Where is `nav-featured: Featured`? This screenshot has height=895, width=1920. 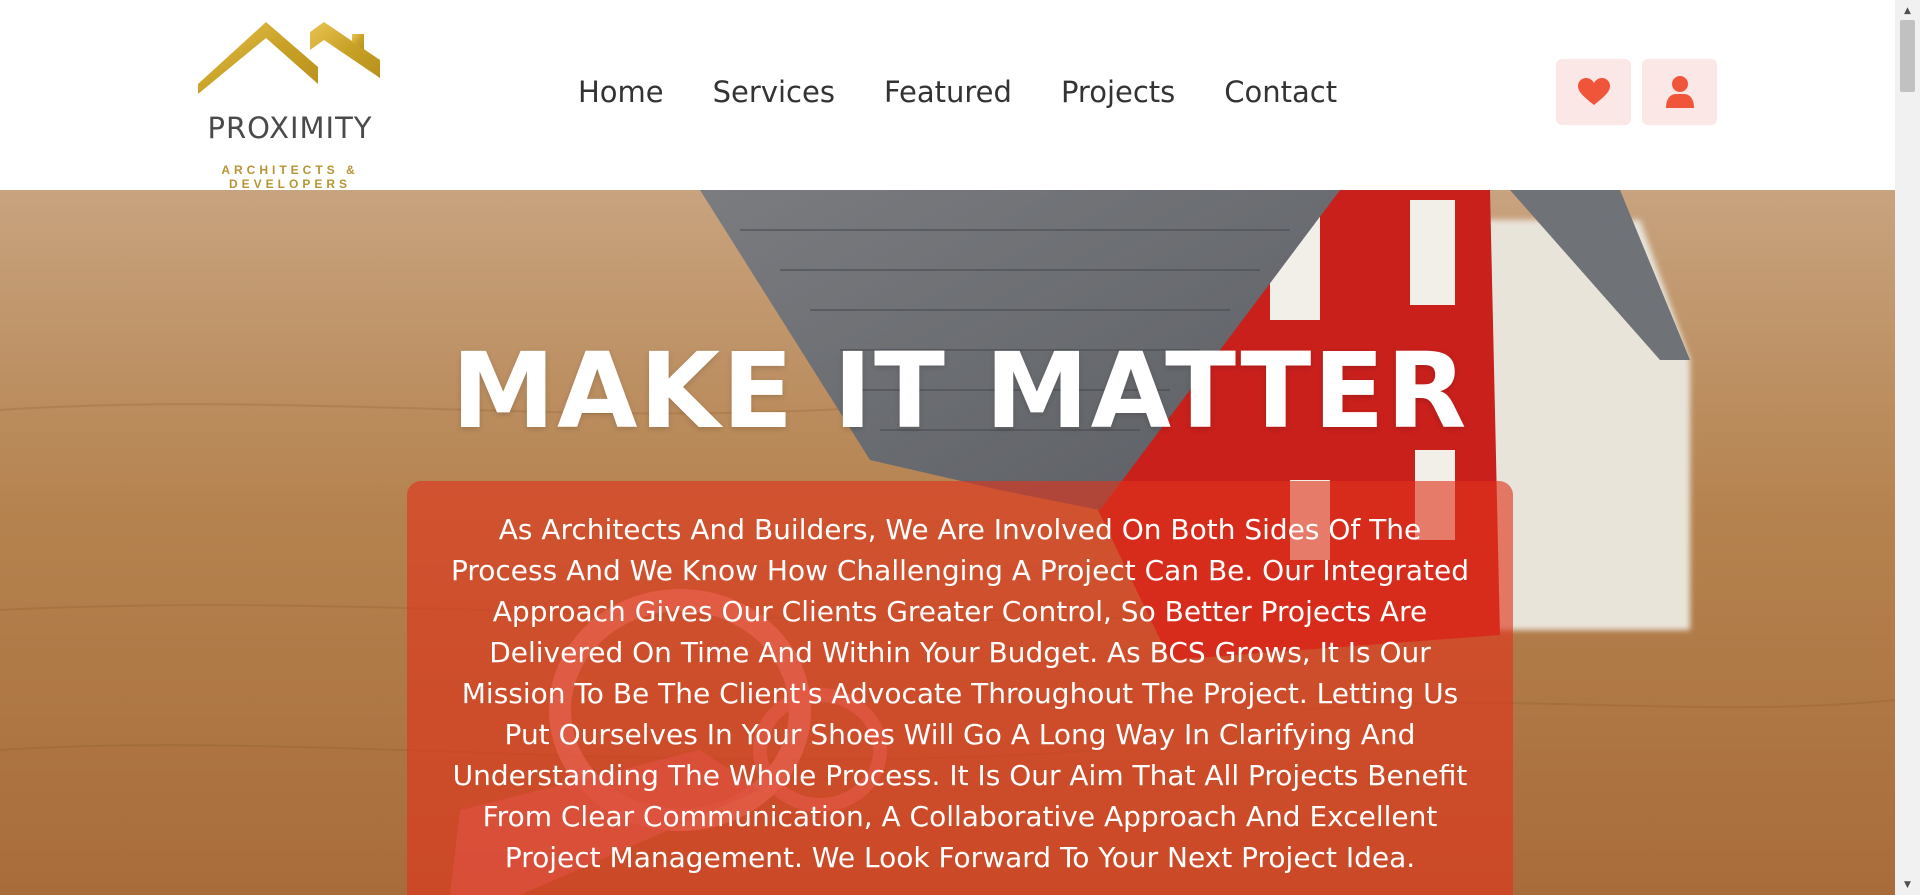
nav-featured: Featured is located at coordinates (948, 92).